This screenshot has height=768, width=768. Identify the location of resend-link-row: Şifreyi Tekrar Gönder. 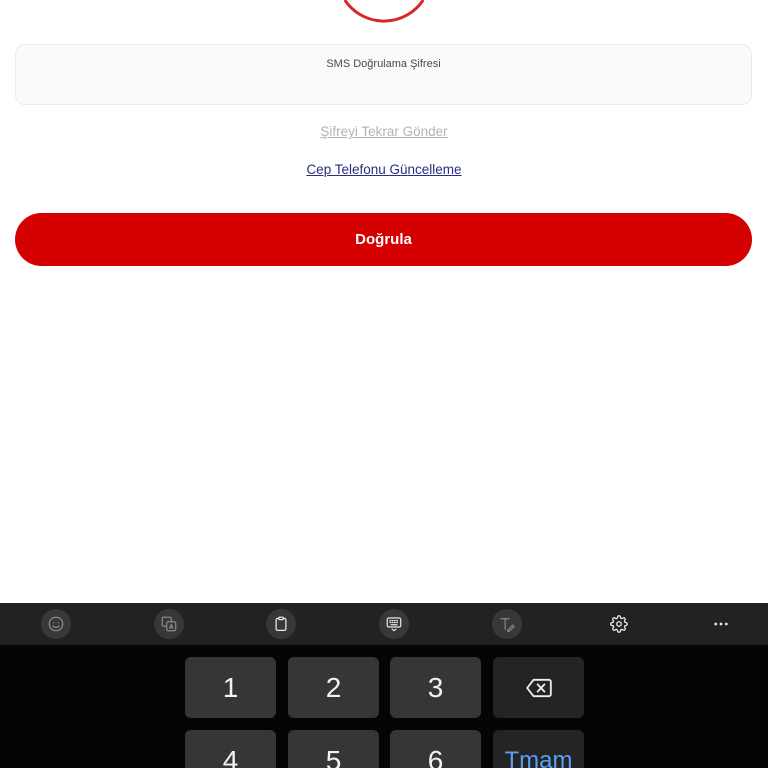
(384, 132).